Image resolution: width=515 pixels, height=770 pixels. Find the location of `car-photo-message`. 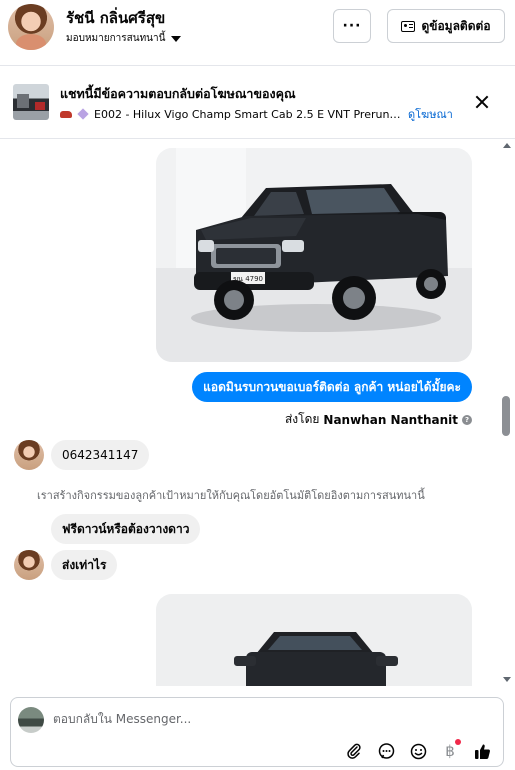

car-photo-message is located at coordinates (314, 640).